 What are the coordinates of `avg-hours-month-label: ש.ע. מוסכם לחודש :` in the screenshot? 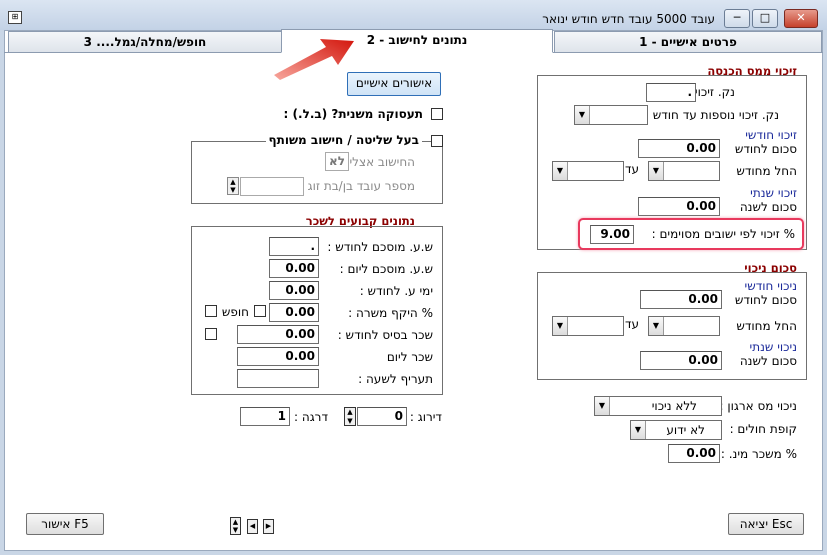 It's located at (380, 247).